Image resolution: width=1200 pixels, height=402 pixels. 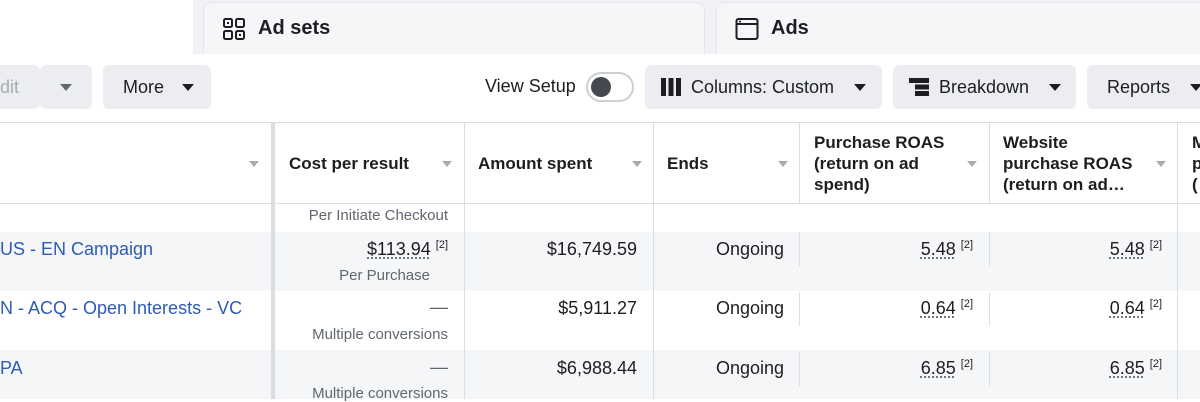 I want to click on edit-button: dit, so click(x=20, y=87).